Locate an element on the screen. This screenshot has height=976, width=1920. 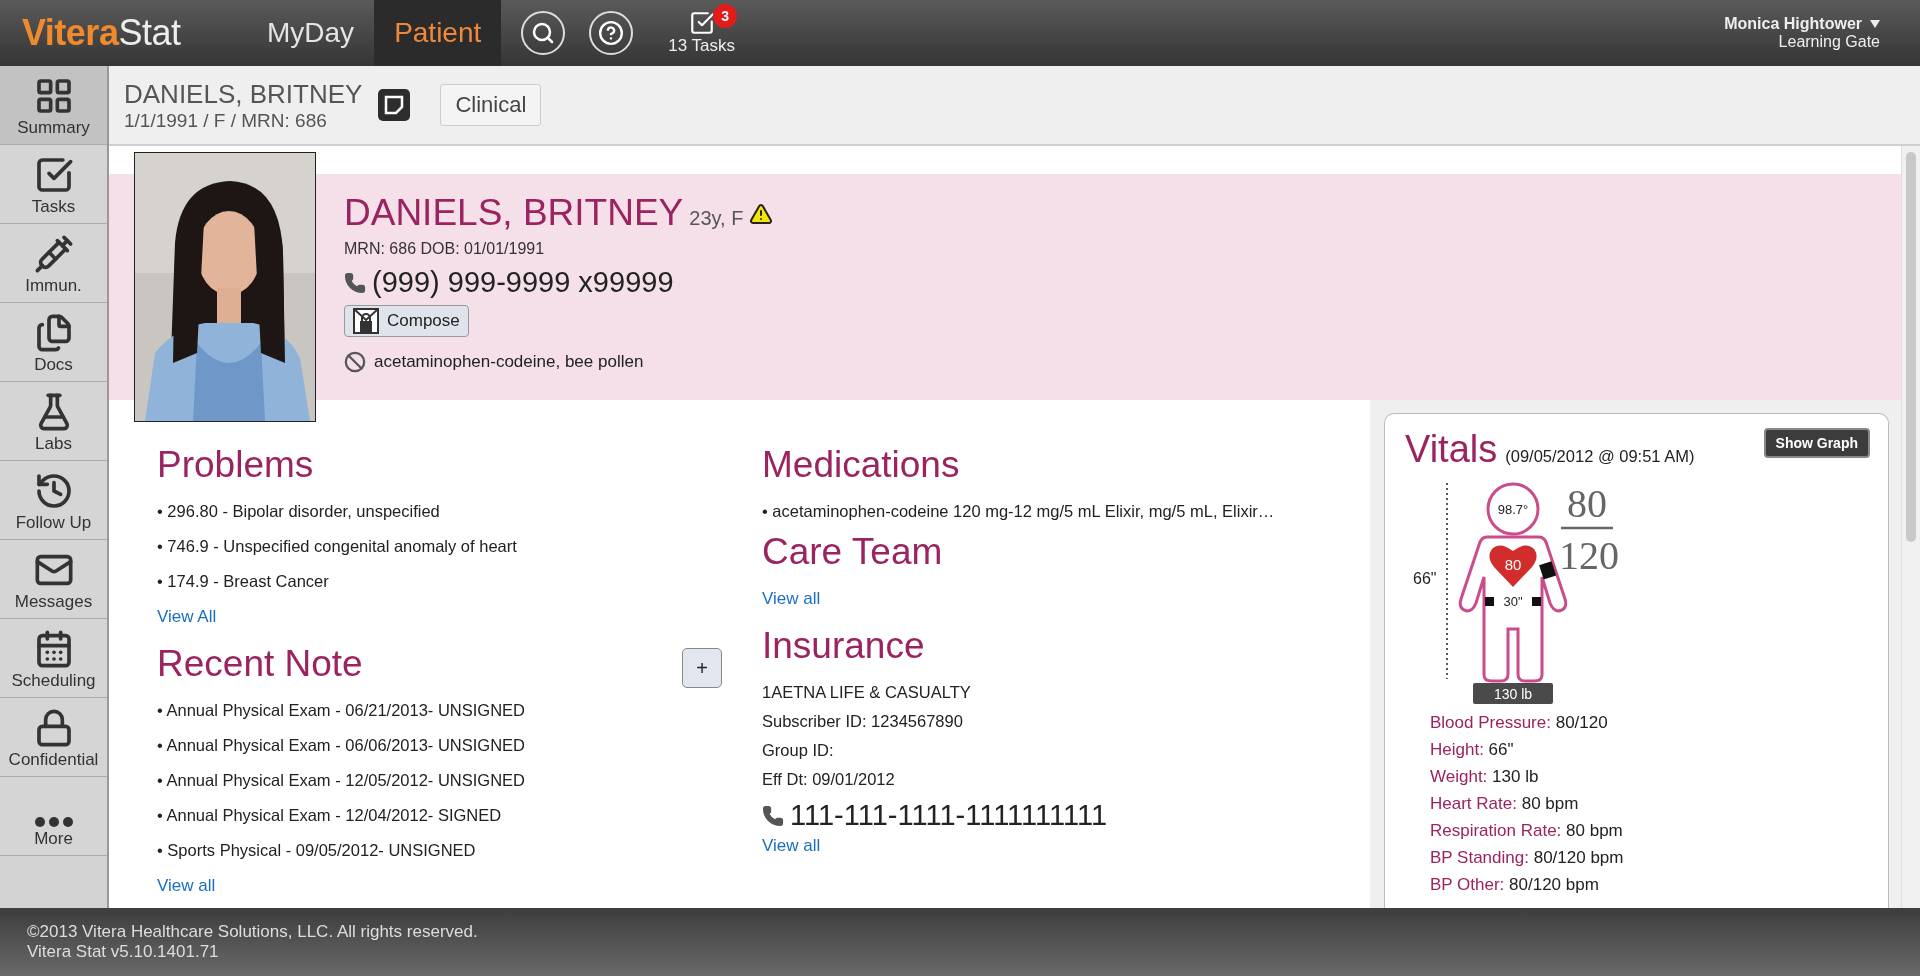
nav-tab: Patient is located at coordinates (438, 33).